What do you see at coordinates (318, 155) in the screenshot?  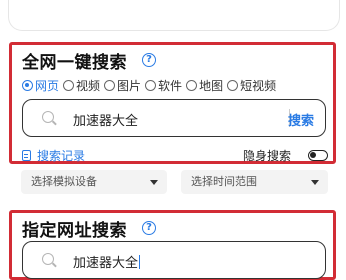 I see `incognito-toggle` at bounding box center [318, 155].